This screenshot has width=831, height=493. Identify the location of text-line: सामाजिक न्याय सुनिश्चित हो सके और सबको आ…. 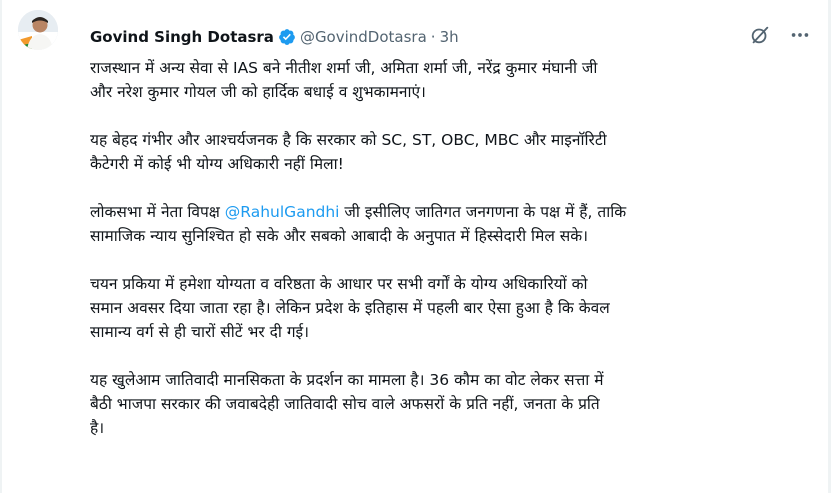
(339, 236).